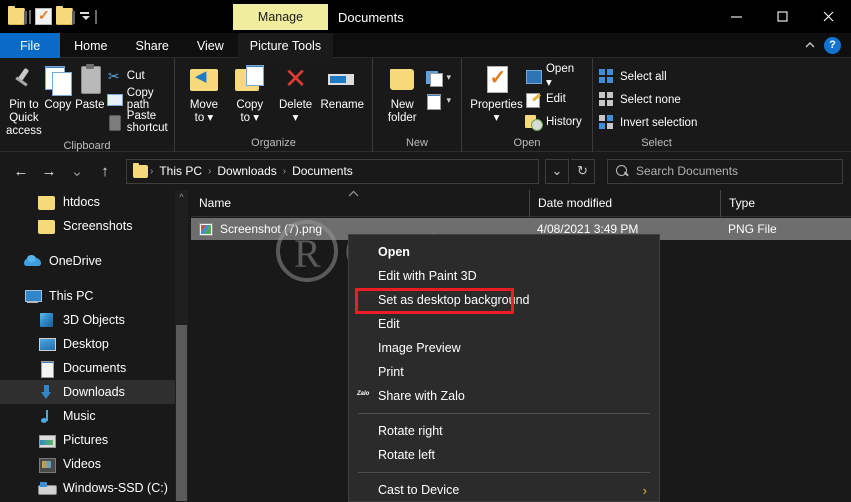 The height and width of the screenshot is (502, 851). I want to click on folder-icon, so click(17, 15).